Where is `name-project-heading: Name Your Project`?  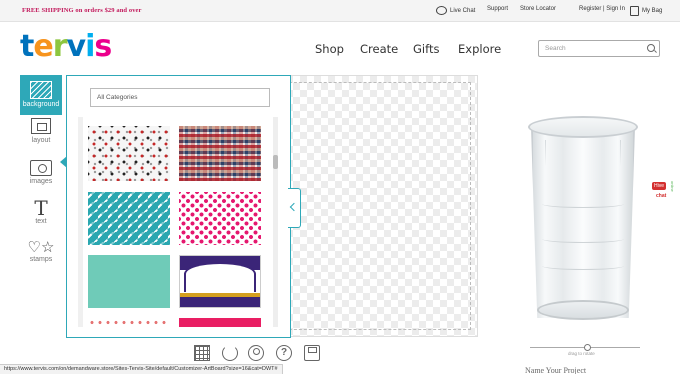
name-project-heading: Name Your Project is located at coordinates (555, 370).